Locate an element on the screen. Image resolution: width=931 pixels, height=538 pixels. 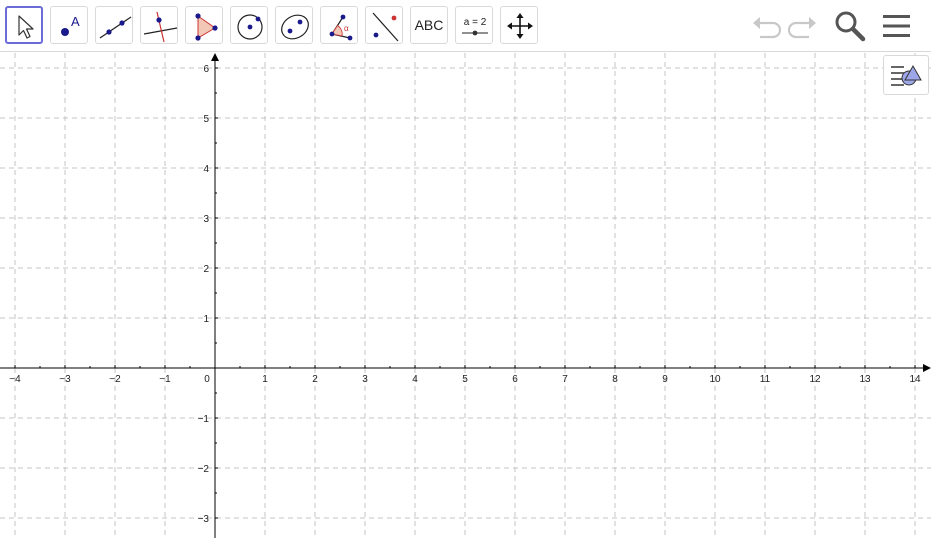
y-tick-label: 1 is located at coordinates (206, 319).